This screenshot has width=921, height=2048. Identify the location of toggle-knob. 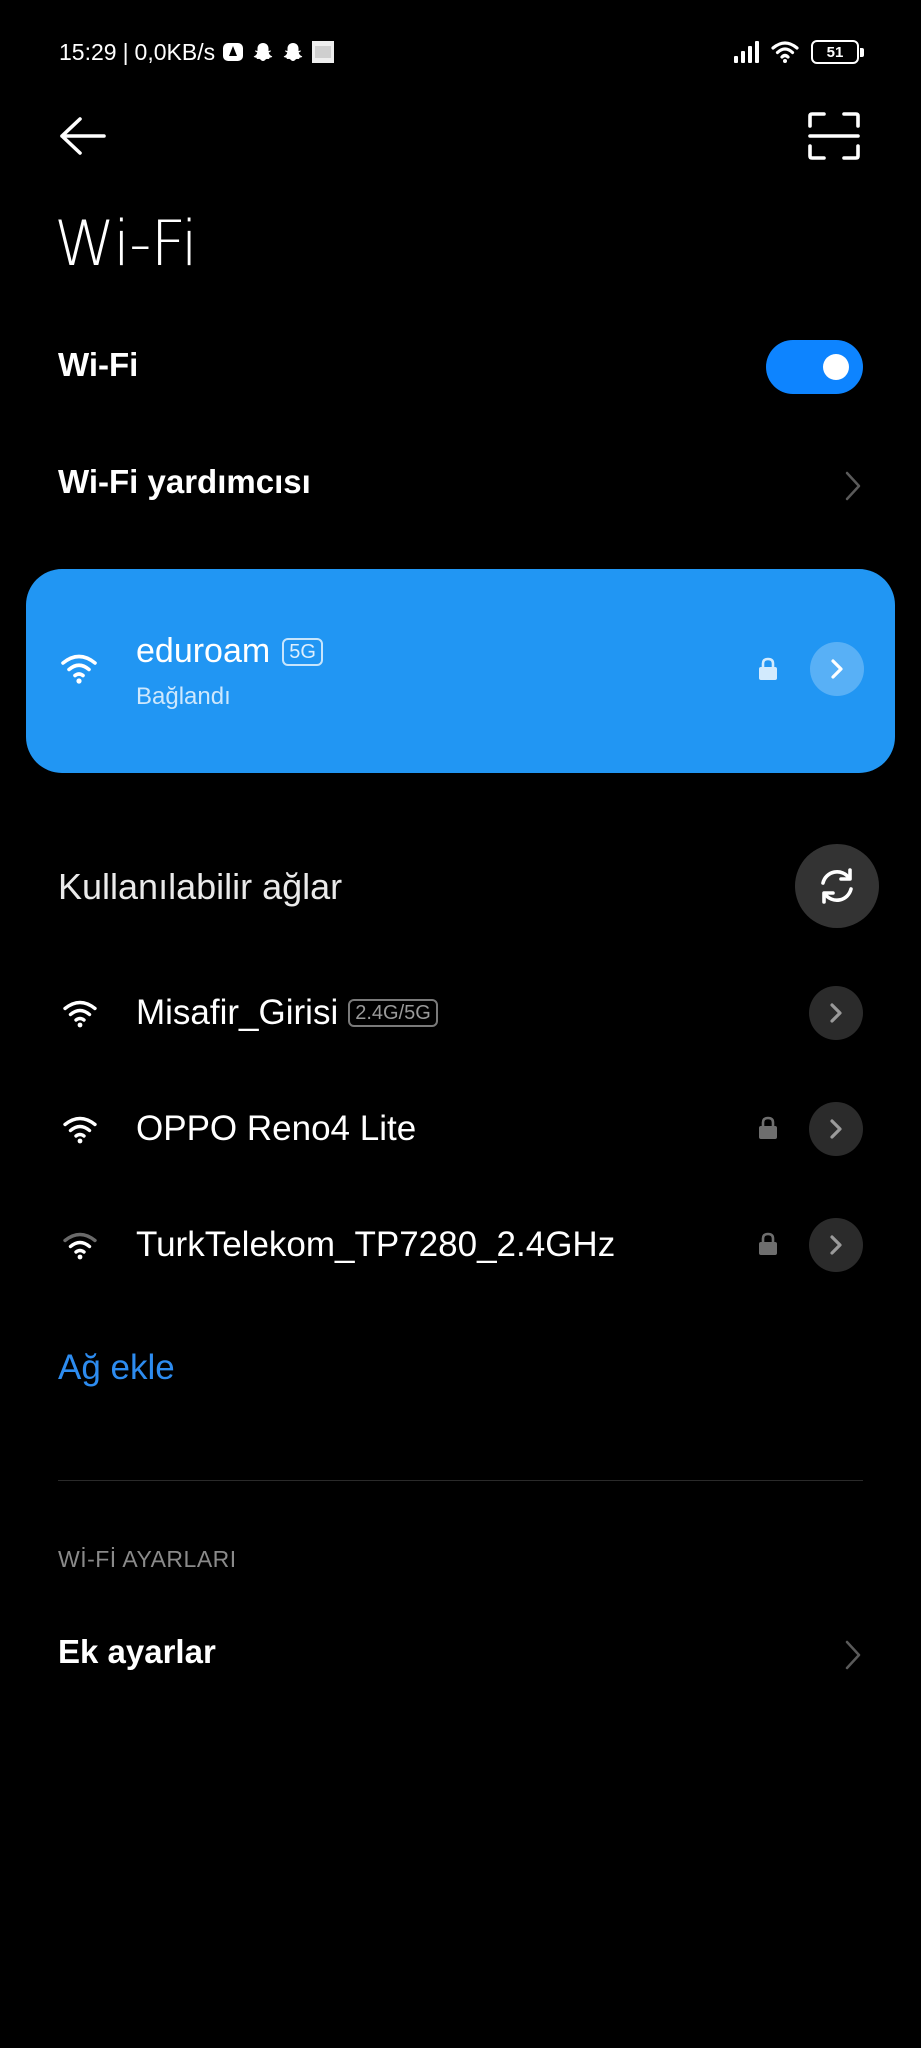
(836, 367).